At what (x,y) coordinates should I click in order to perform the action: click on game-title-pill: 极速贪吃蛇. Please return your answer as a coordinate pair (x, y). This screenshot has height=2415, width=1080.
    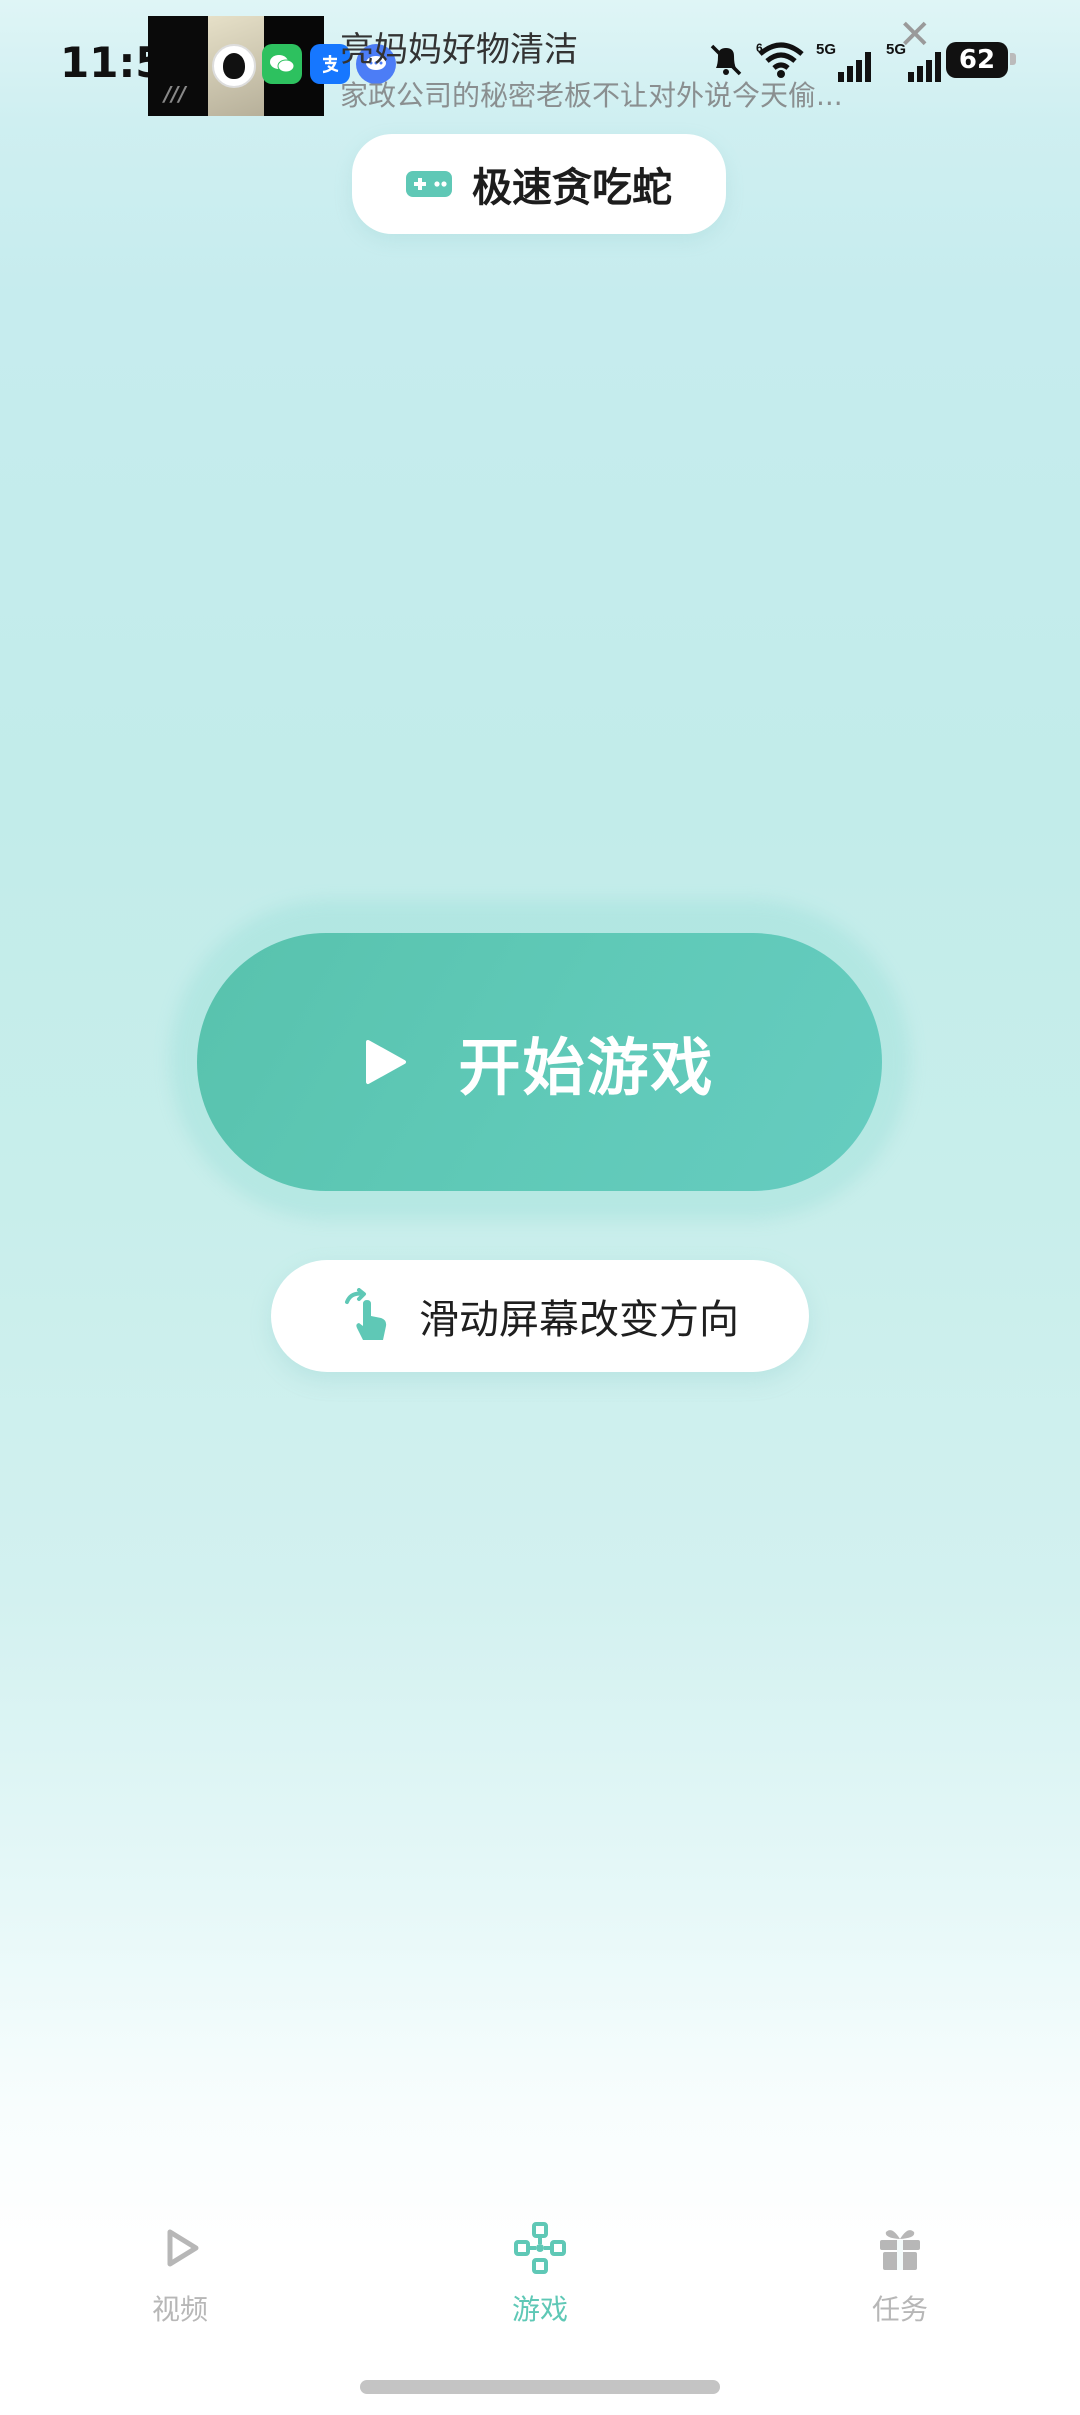
    Looking at the image, I should click on (539, 184).